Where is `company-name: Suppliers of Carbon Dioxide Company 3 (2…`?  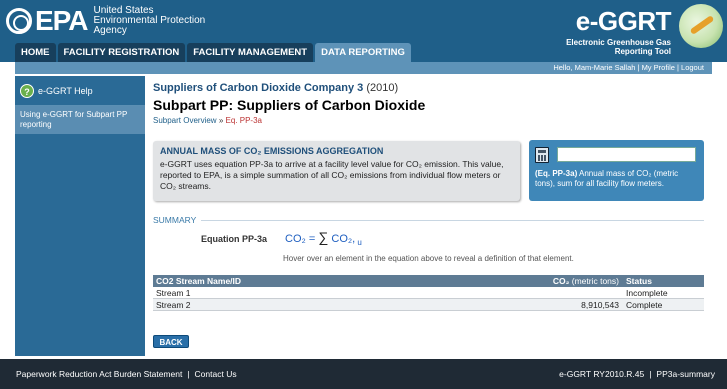 company-name: Suppliers of Carbon Dioxide Company 3 (2… is located at coordinates (276, 88).